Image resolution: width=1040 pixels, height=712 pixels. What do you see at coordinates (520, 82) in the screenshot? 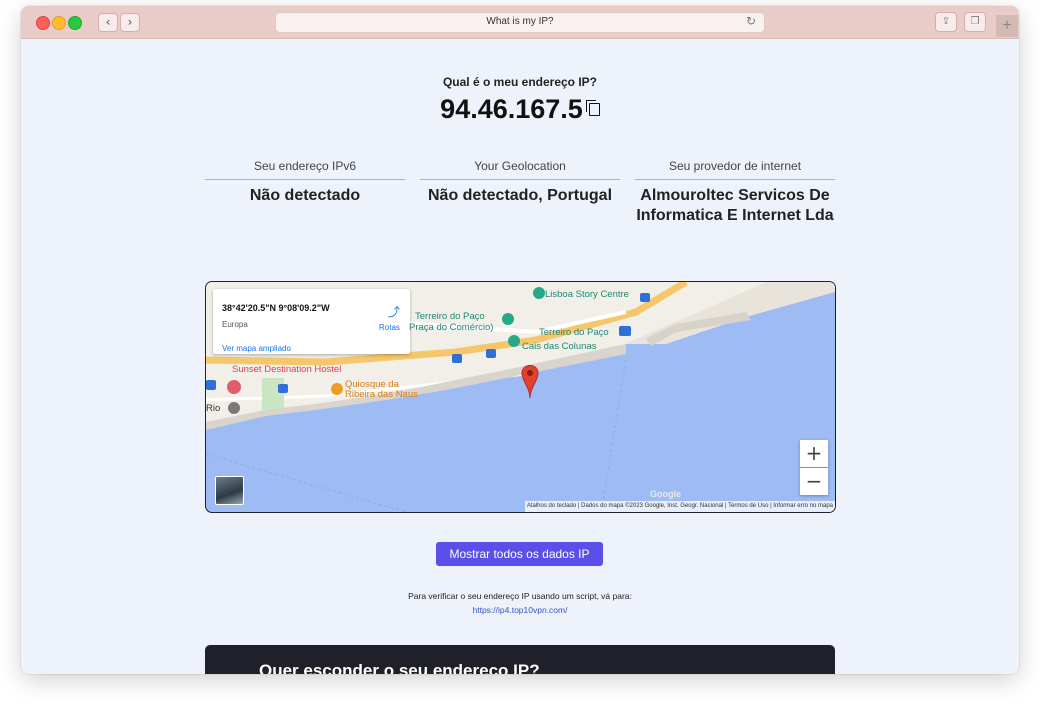
I see `ip-question-heading: Qual é o meu endereço IP?` at bounding box center [520, 82].